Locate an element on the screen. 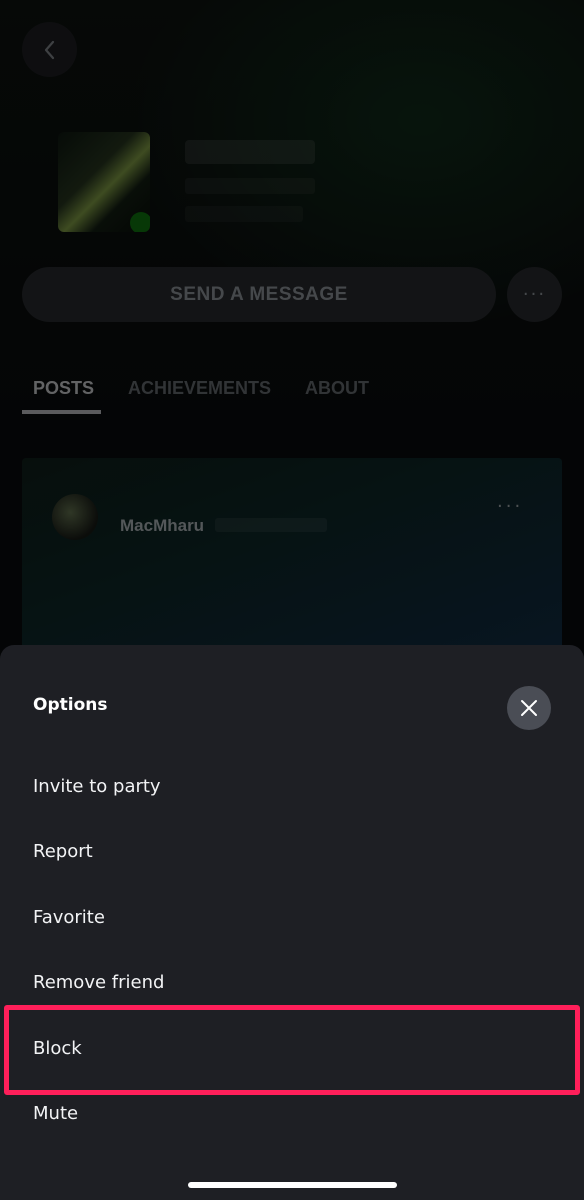 This screenshot has width=584, height=1200. tab-achievements: ACHIEVEMENTS is located at coordinates (199, 388).